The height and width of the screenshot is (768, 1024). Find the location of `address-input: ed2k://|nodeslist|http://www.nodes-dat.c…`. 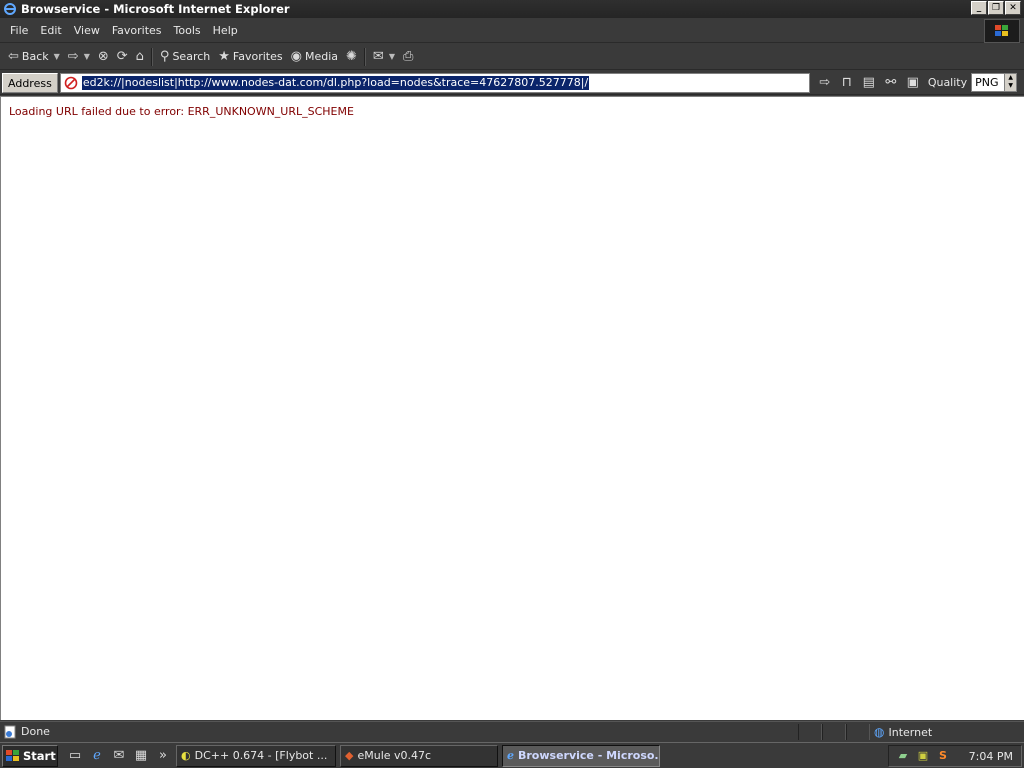

address-input: ed2k://|nodeslist|http://www.nodes-dat.c… is located at coordinates (434, 82).